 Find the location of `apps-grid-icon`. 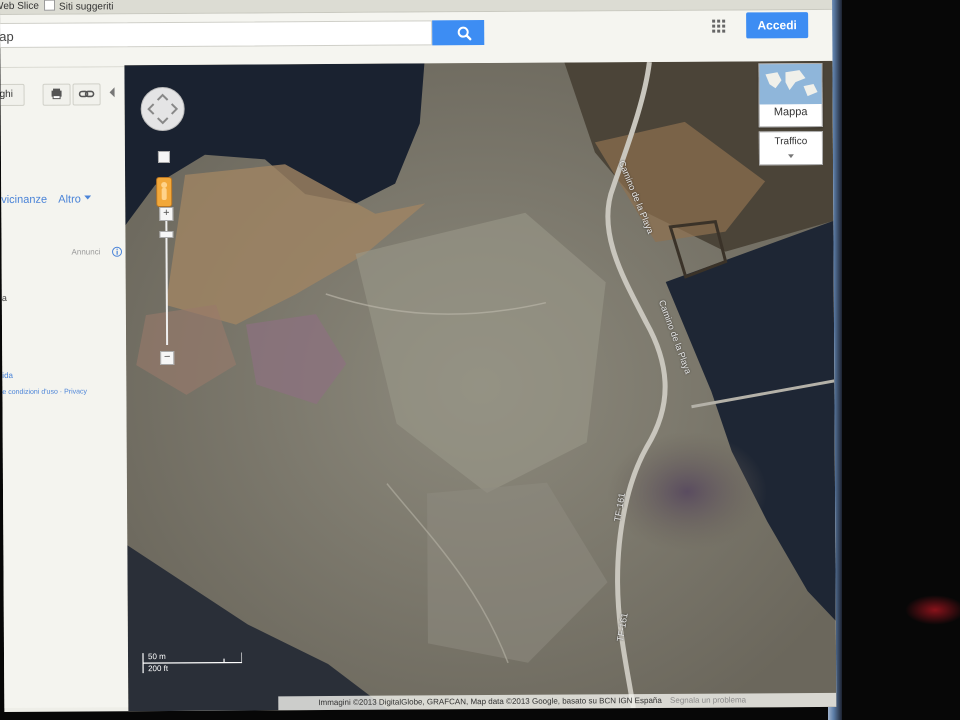

apps-grid-icon is located at coordinates (719, 26).